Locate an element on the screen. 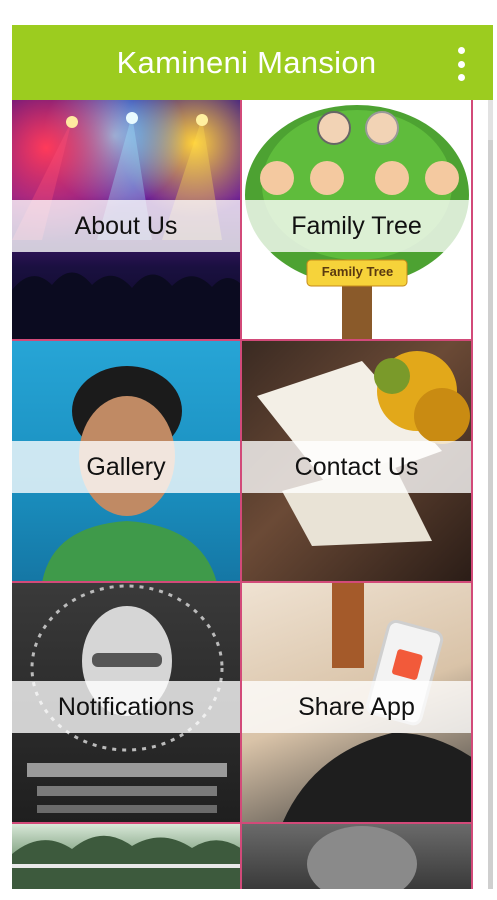  tile-label-contact-us: Contact Us is located at coordinates (356, 466).